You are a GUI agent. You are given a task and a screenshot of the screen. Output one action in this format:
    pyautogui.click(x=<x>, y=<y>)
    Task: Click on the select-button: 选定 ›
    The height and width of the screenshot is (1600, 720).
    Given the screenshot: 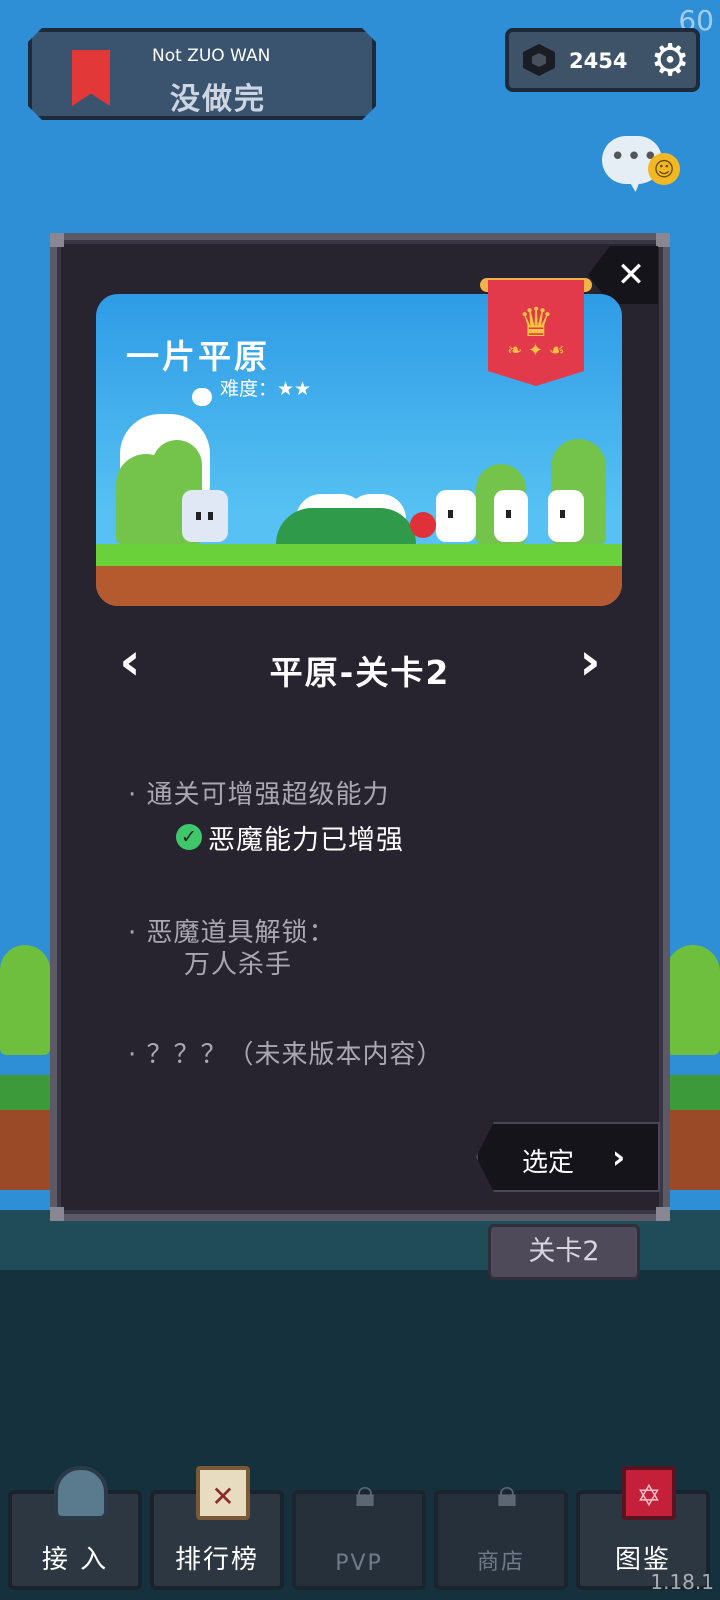 What is the action you would take?
    pyautogui.click(x=568, y=1157)
    